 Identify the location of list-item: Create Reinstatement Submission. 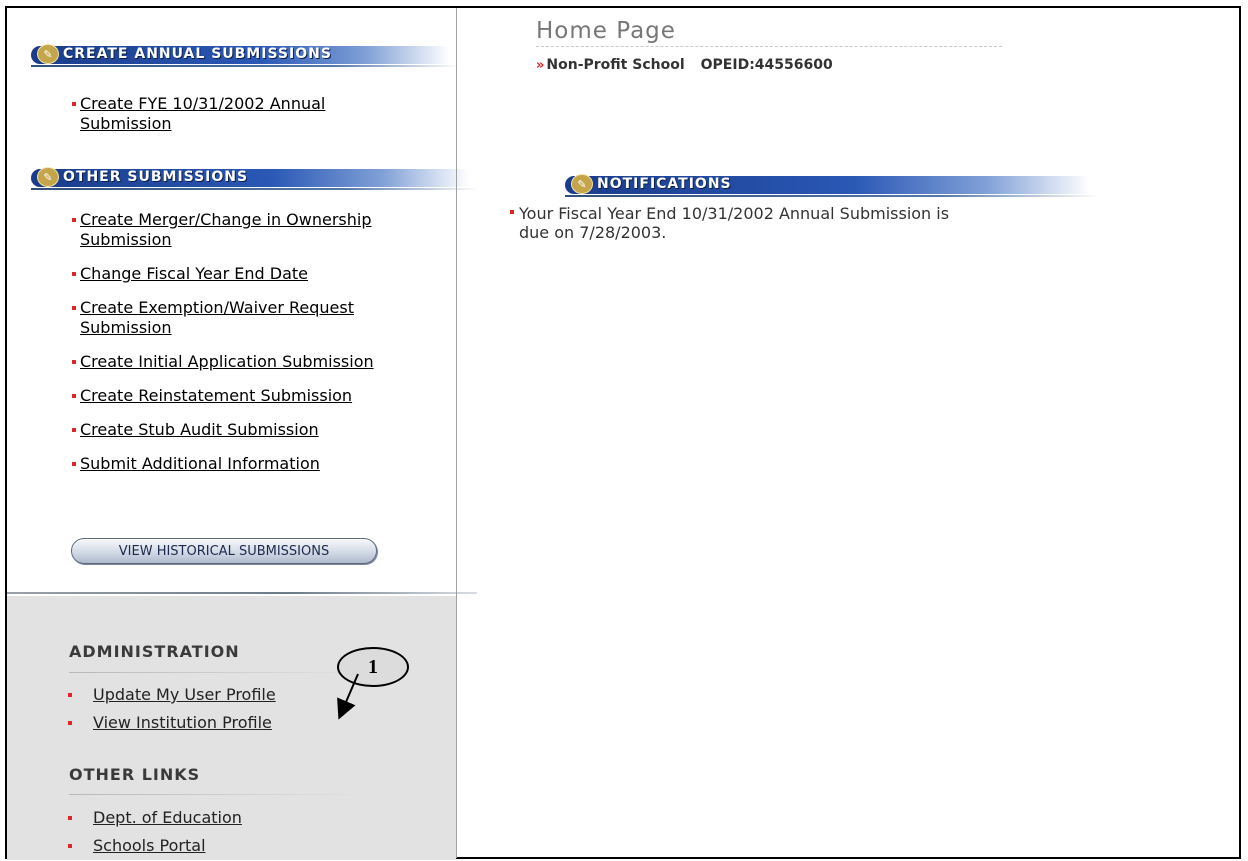
(251, 396).